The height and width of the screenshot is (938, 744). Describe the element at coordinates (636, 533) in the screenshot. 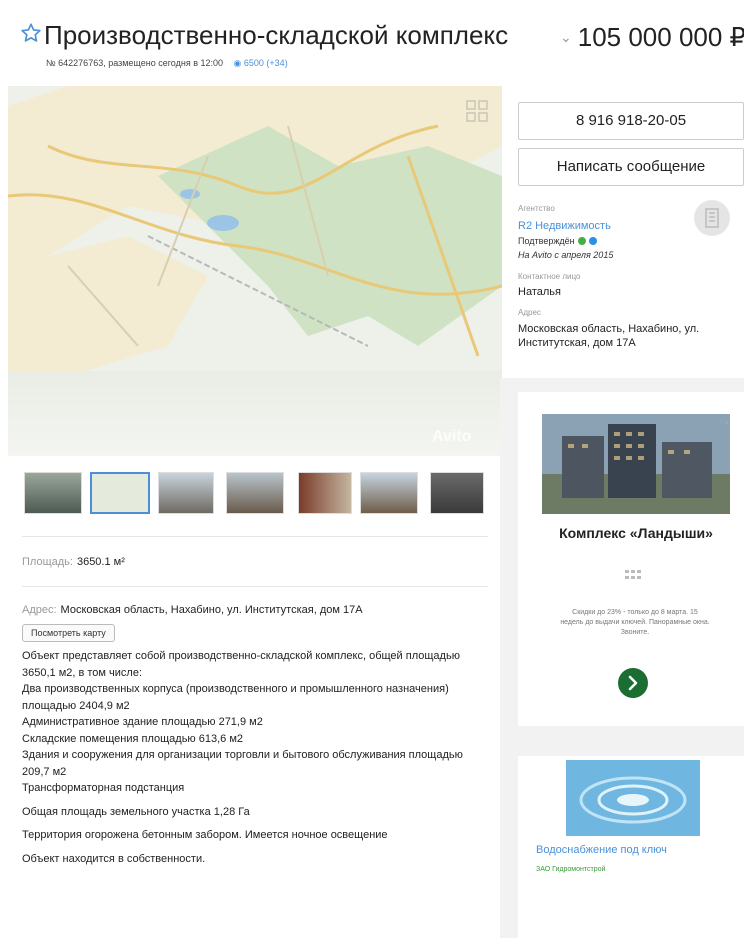

I see `ad-title: Комплекс «Ландыши»` at that location.